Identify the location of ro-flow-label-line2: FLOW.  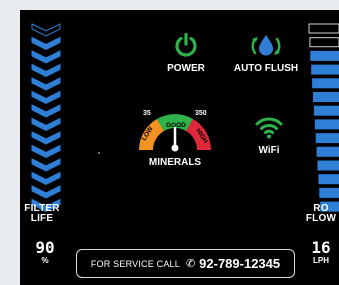
(321, 218).